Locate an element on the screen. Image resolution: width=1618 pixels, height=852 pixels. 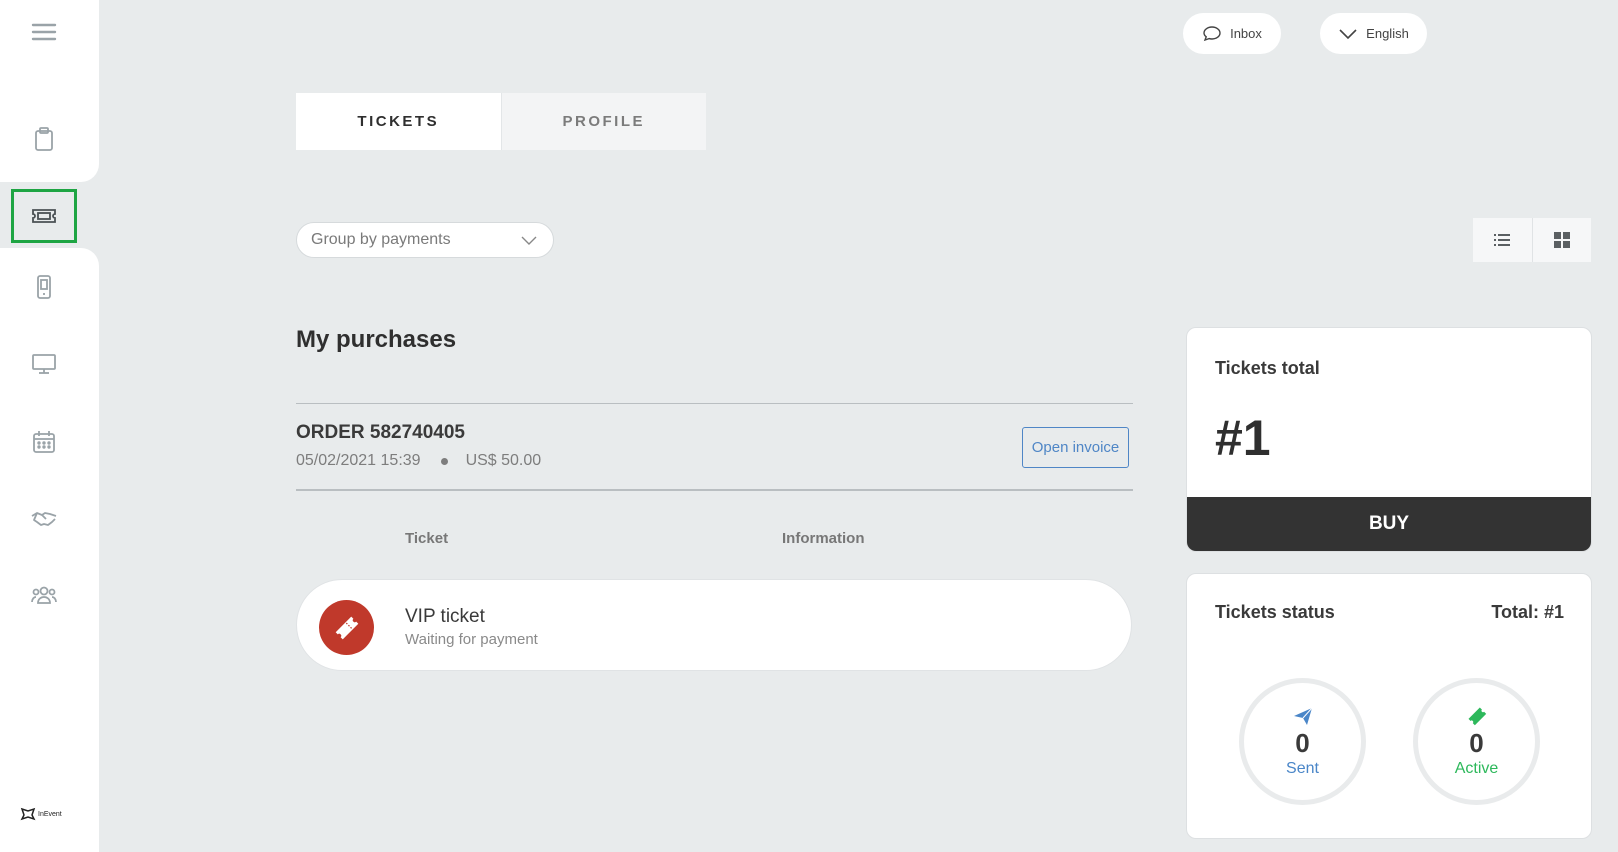
sent-counter: 0 Sent is located at coordinates (1302, 741).